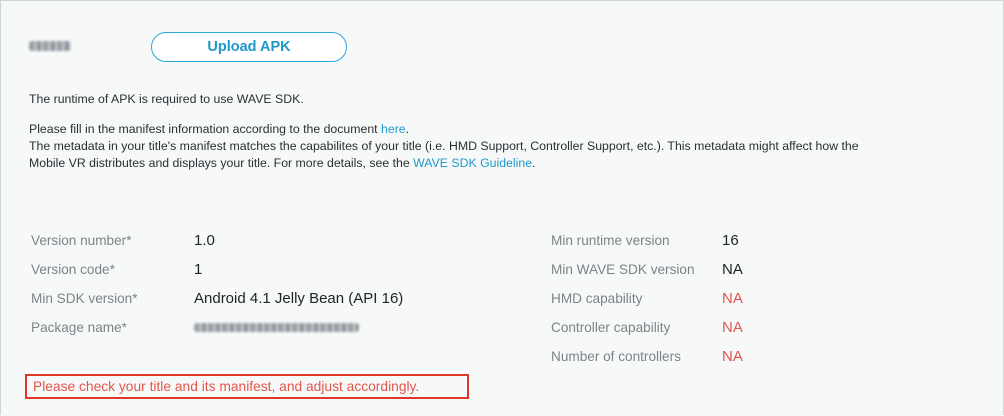 This screenshot has width=1004, height=416. I want to click on field-label: Number of controllers, so click(616, 356).